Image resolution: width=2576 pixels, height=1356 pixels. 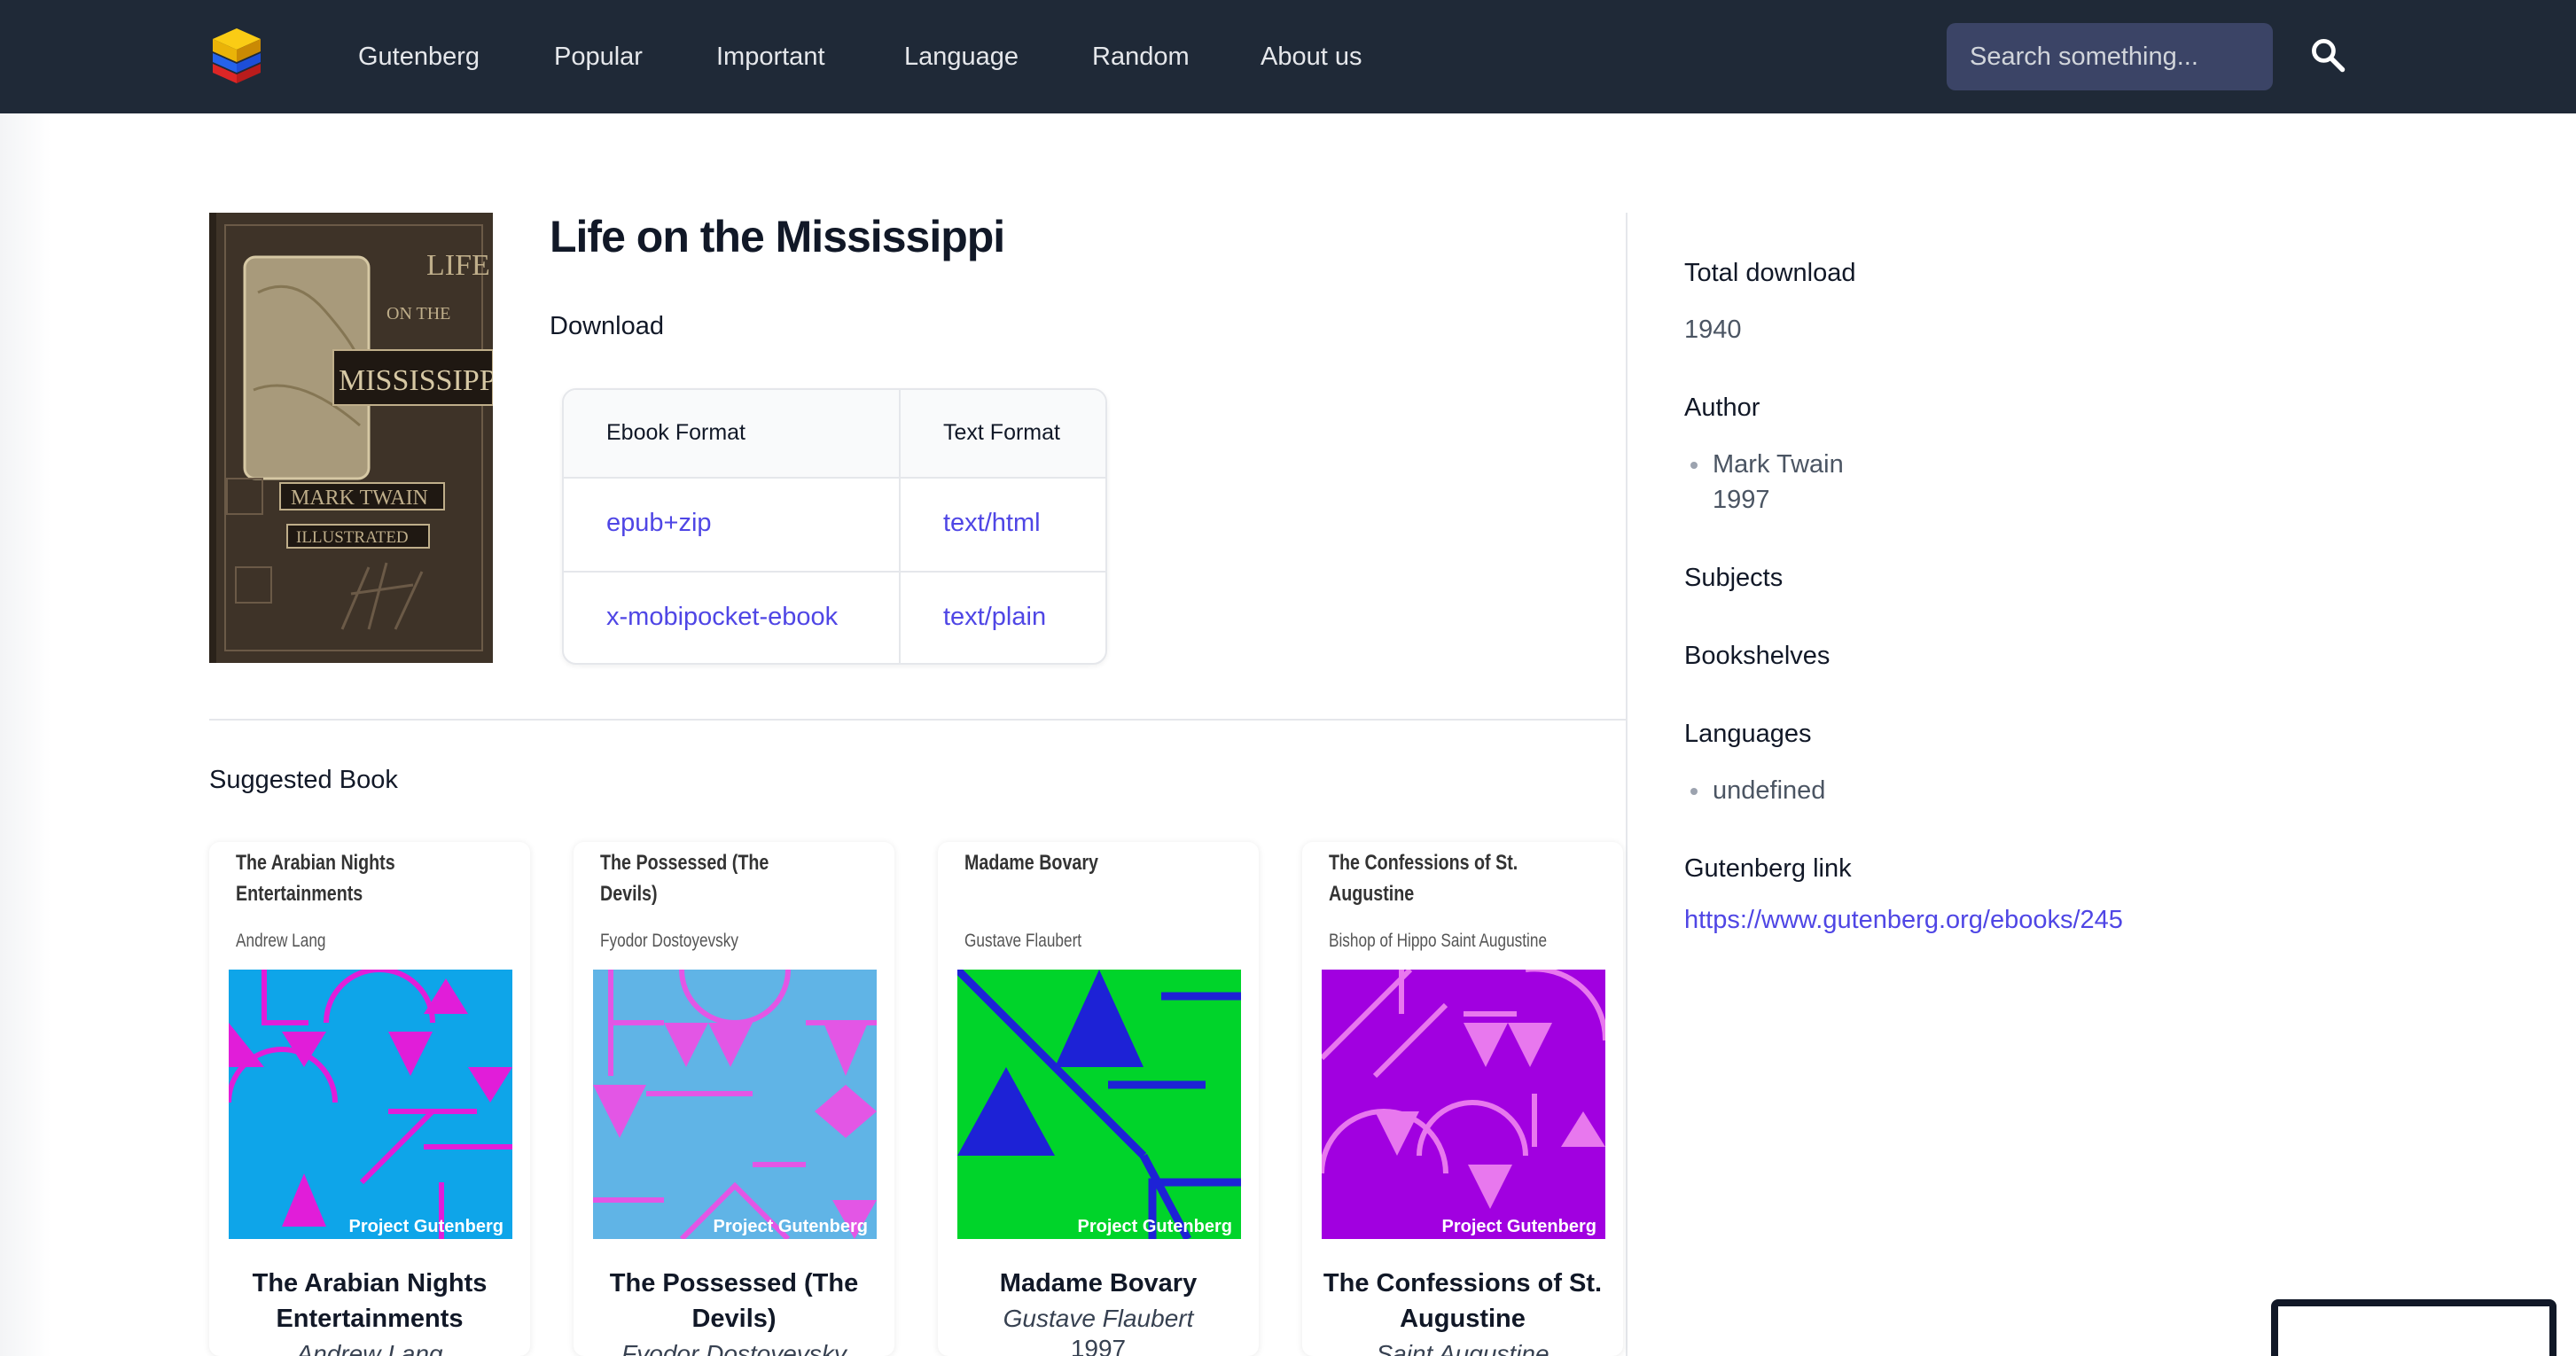 I want to click on preview-thumbnail, so click(x=2413, y=1327).